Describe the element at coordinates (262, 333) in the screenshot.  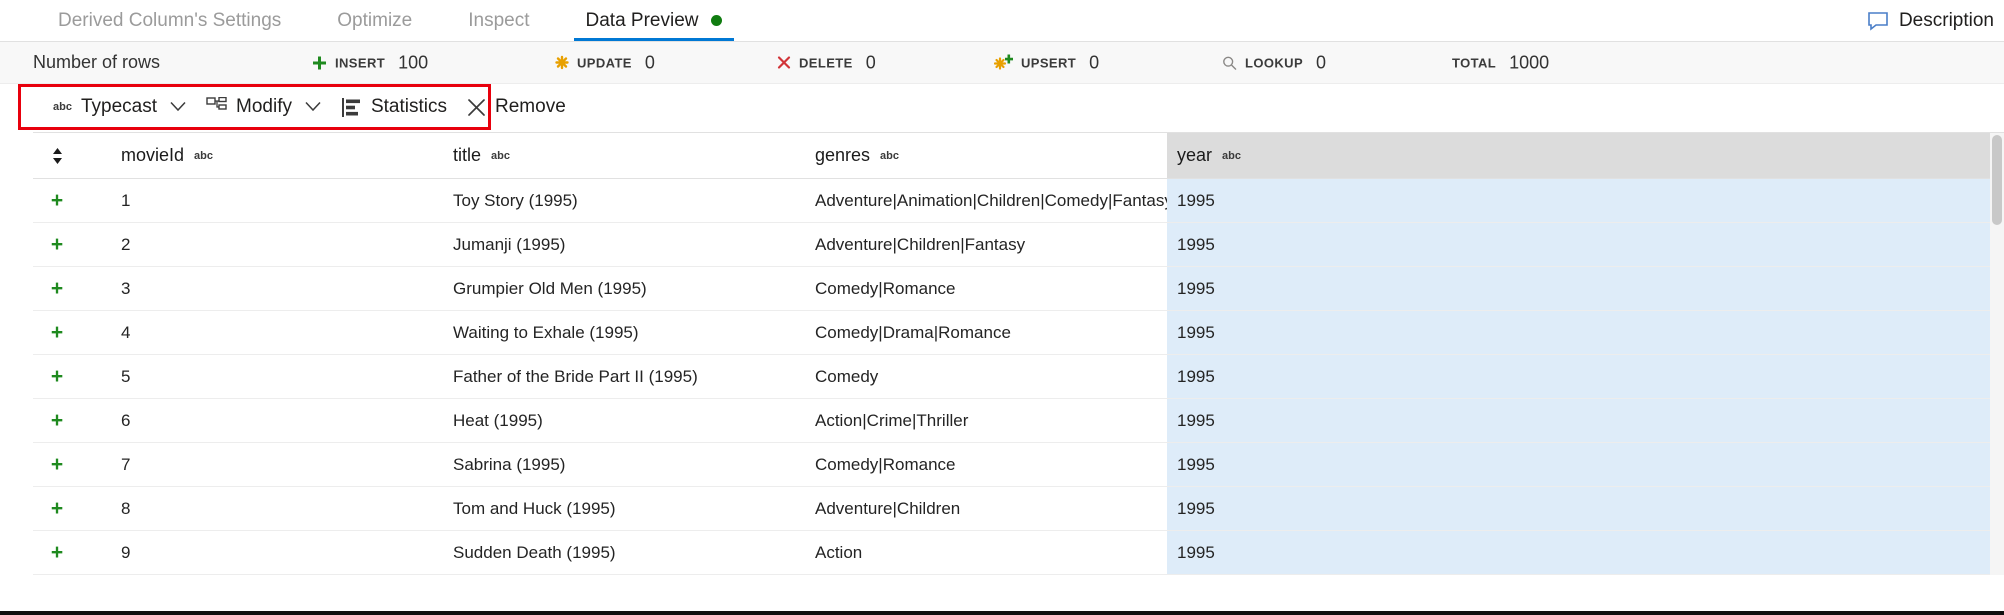
I see `cell-movieId: 4` at that location.